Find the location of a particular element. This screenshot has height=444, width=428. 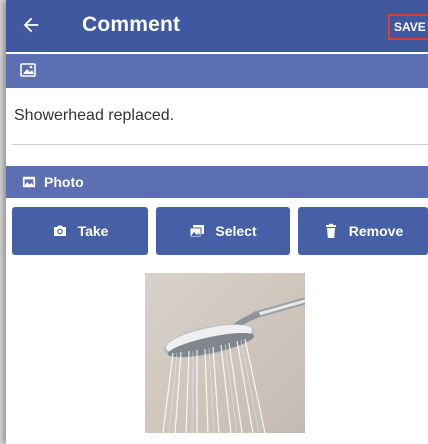

photo-section-label: Photo is located at coordinates (64, 182).